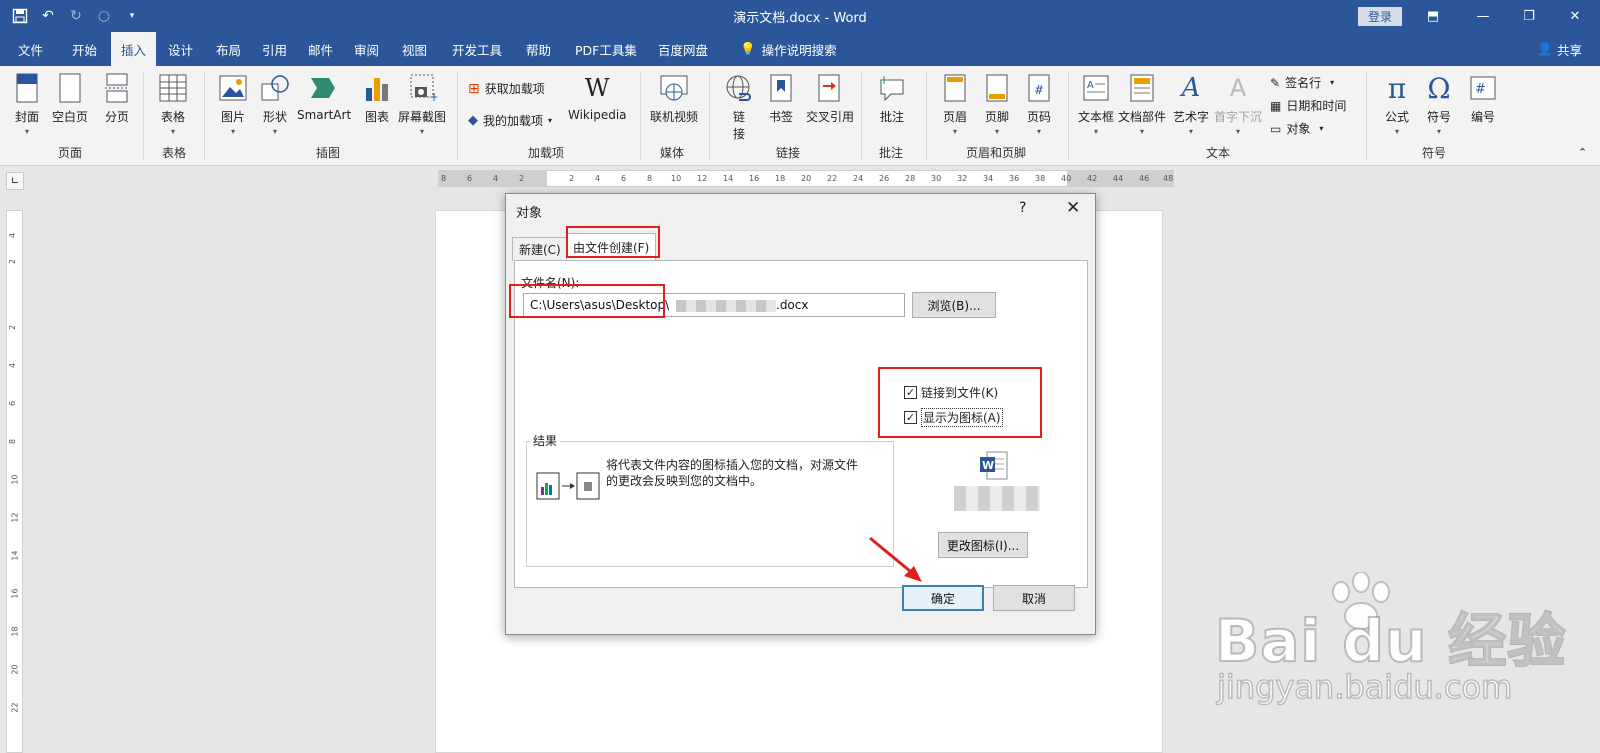  What do you see at coordinates (1296, 128) in the screenshot?
I see `object-button: ▭ 对象 ▾` at bounding box center [1296, 128].